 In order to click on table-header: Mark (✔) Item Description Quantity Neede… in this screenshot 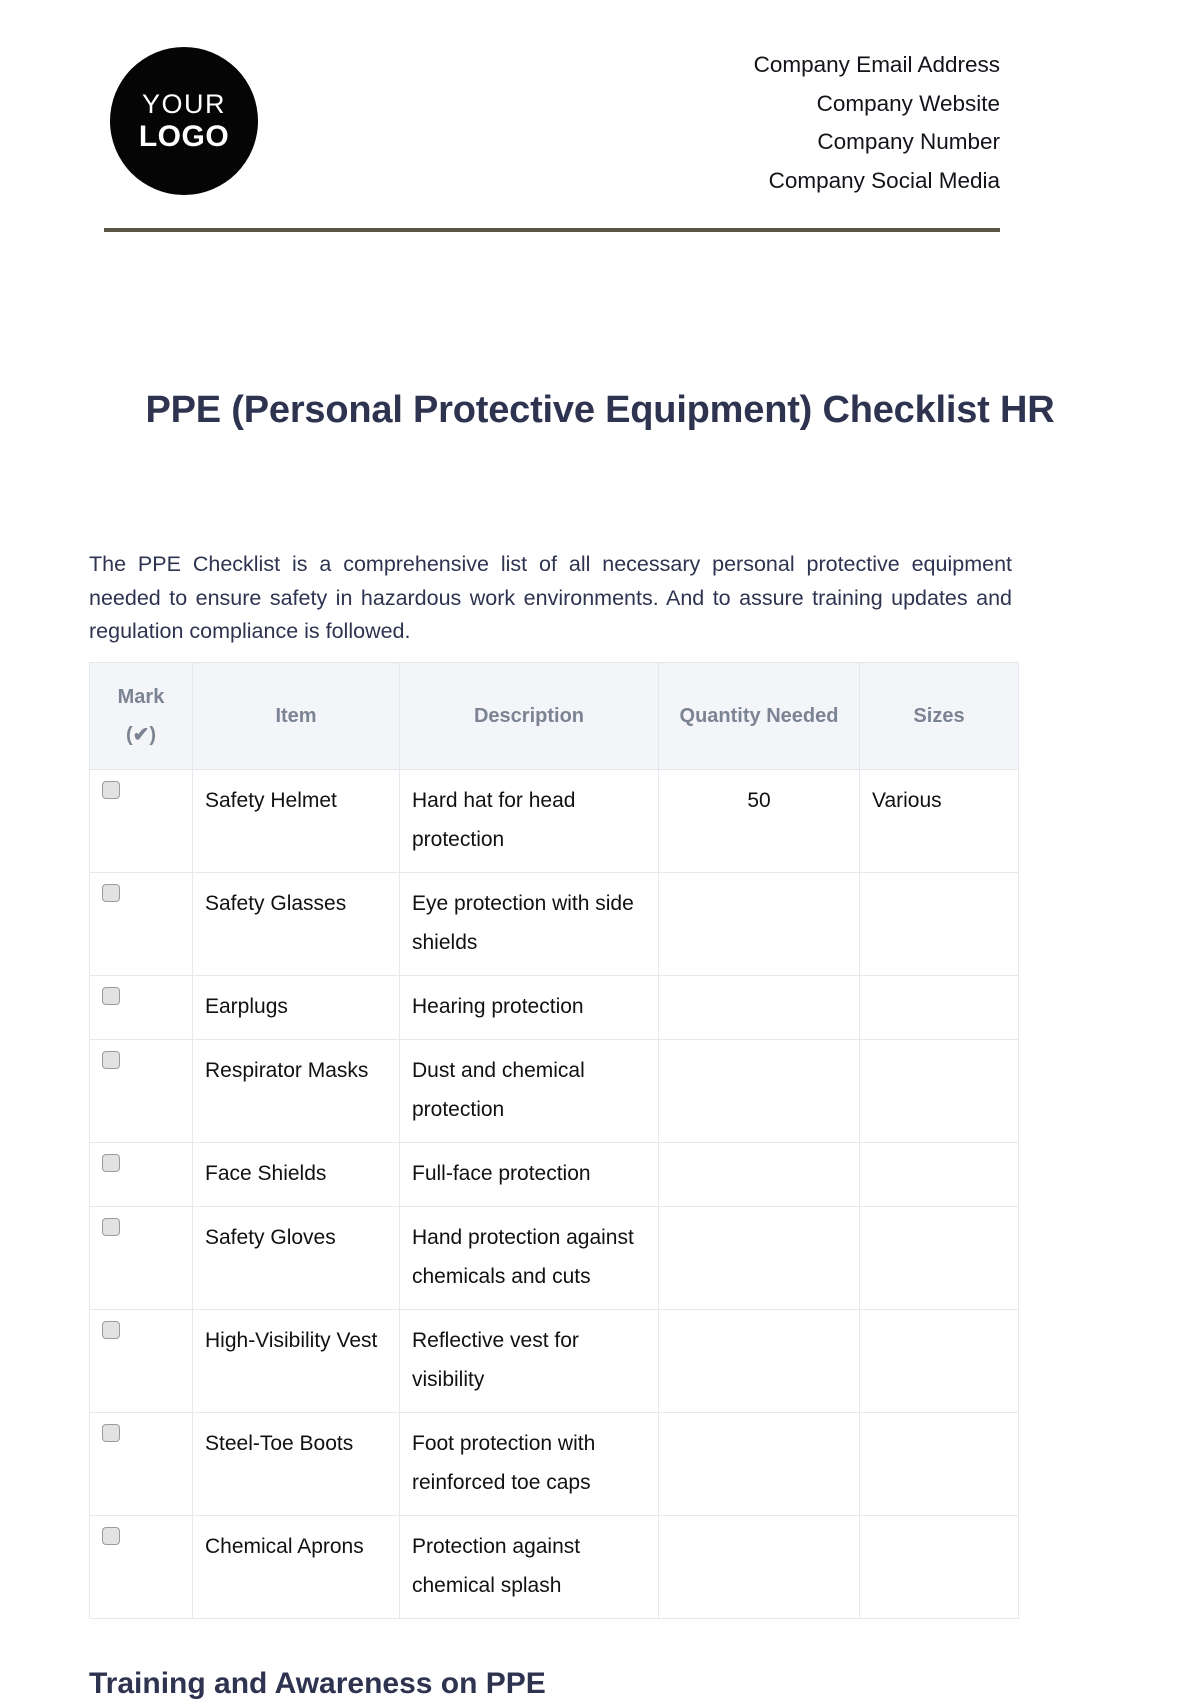, I will do `click(554, 716)`.